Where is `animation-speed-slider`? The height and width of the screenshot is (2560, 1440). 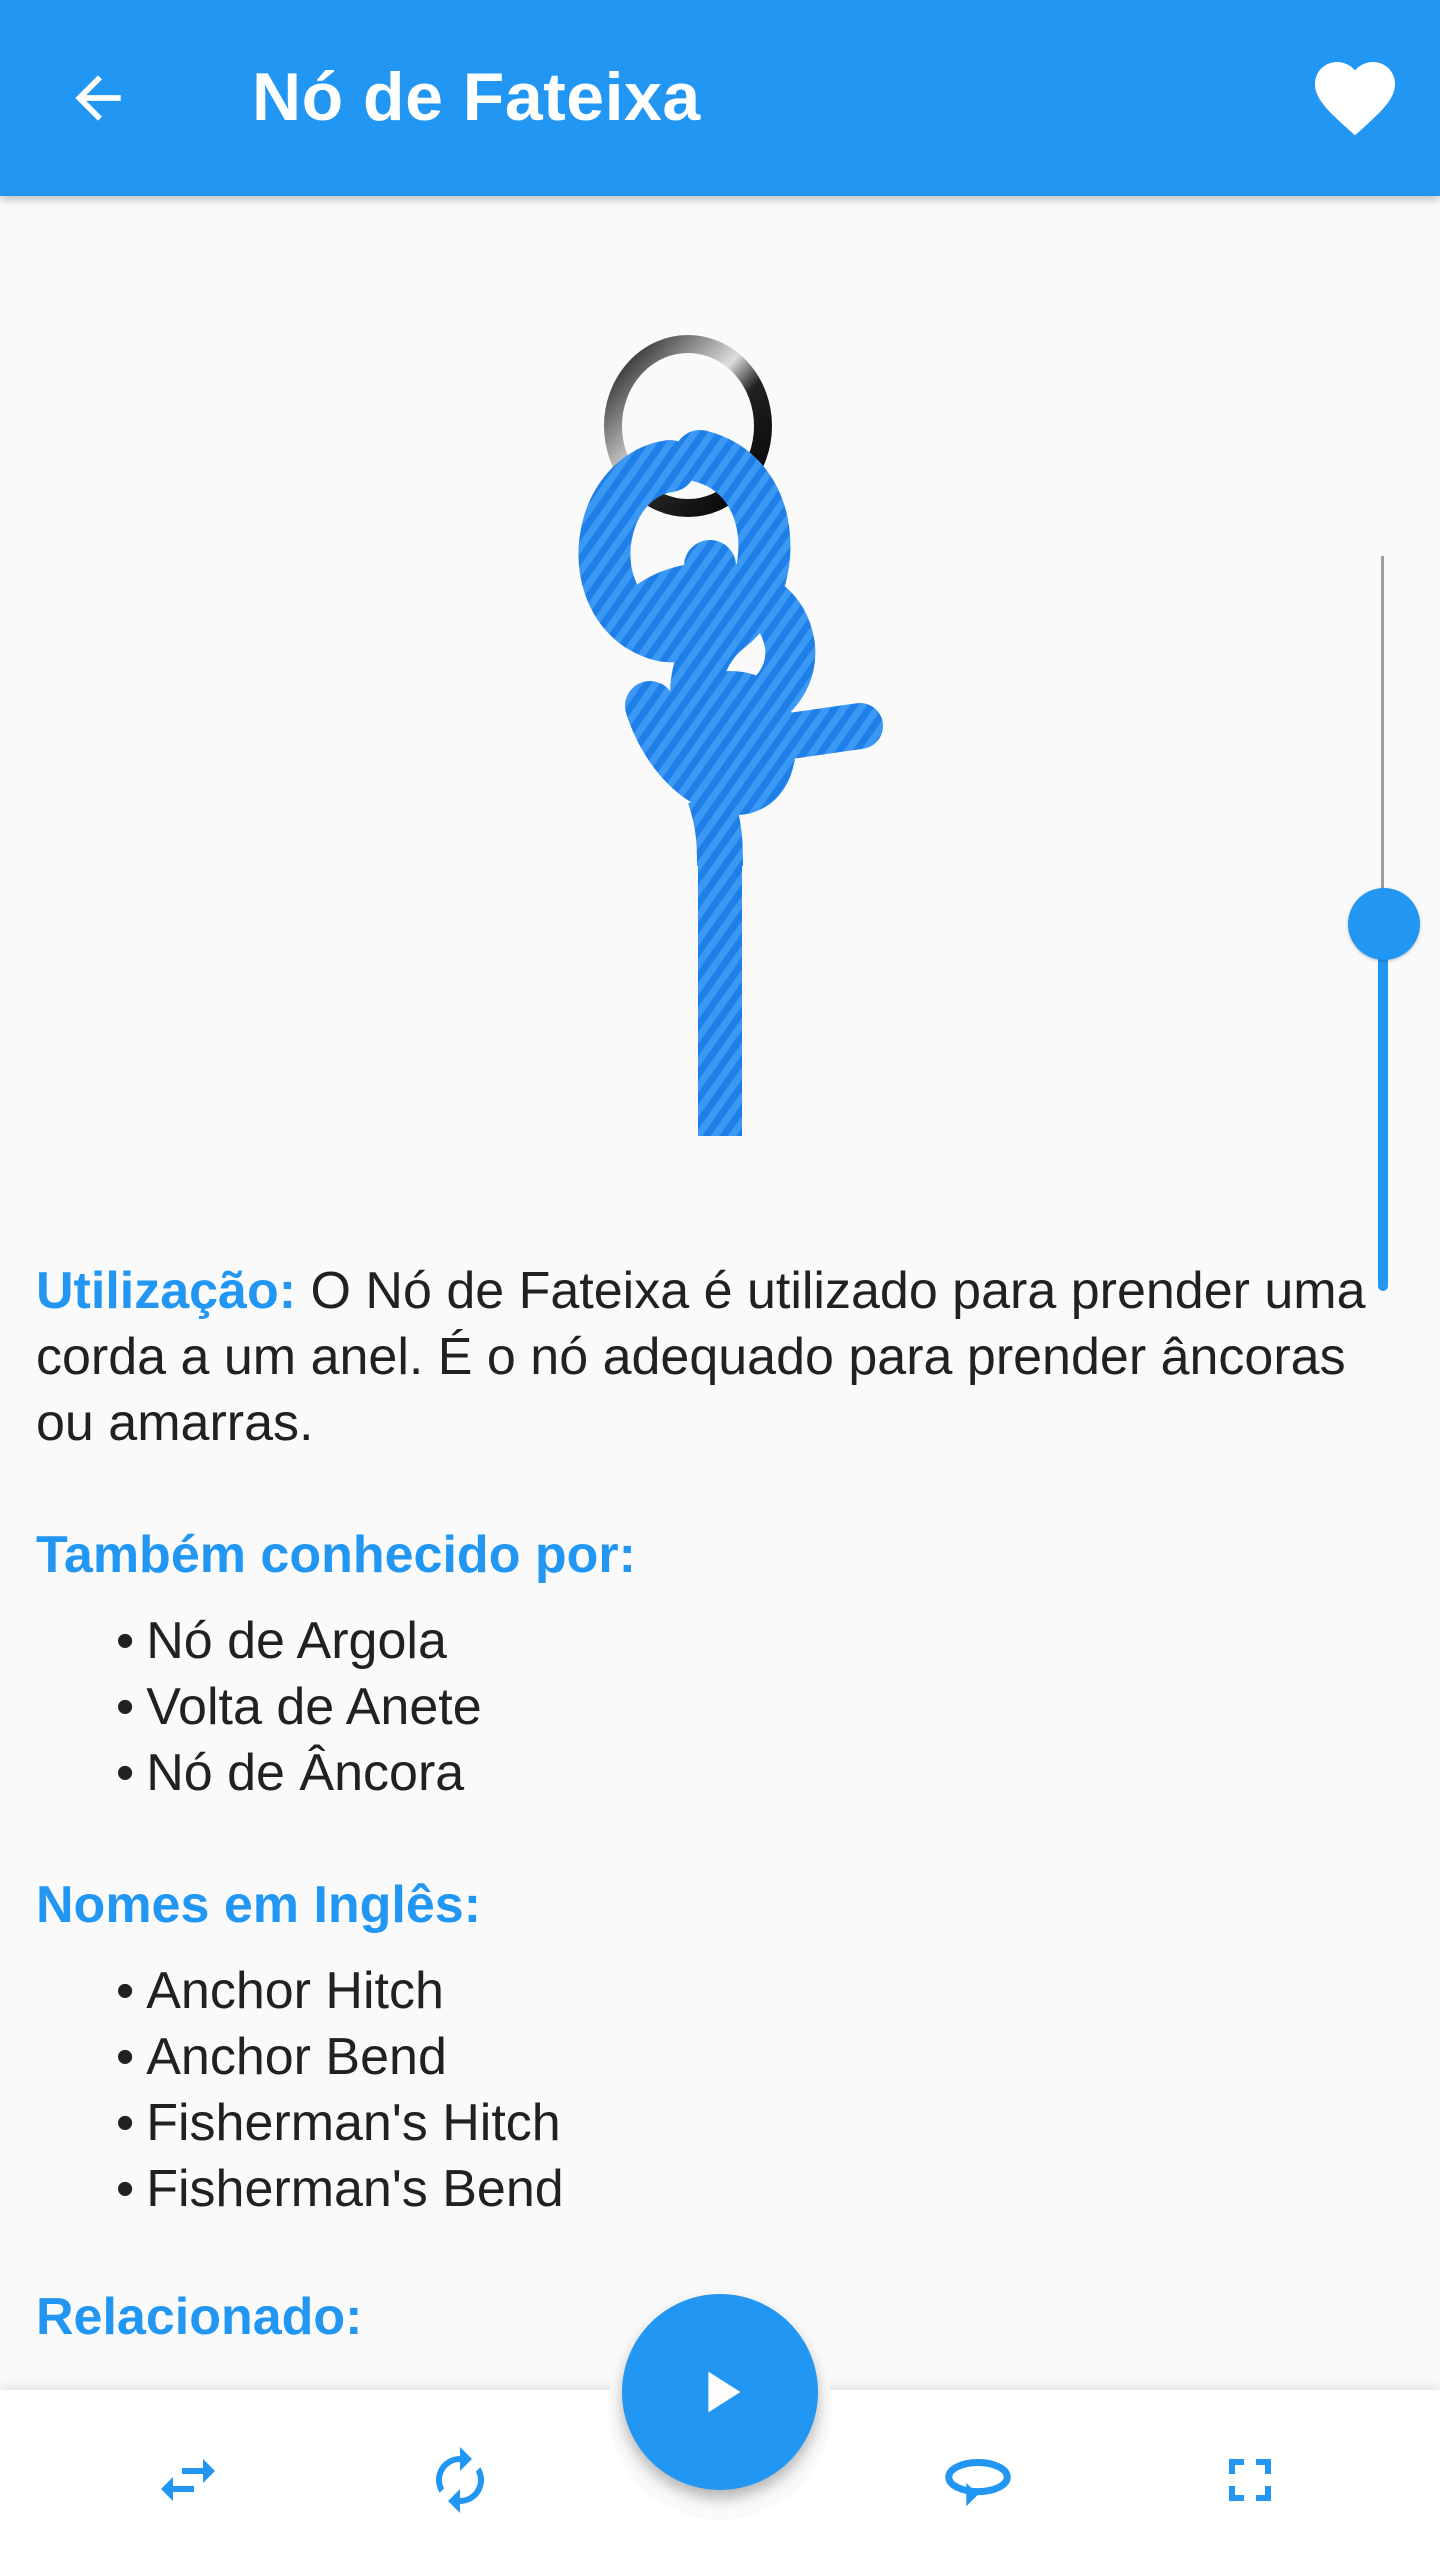
animation-speed-slider is located at coordinates (1383, 926).